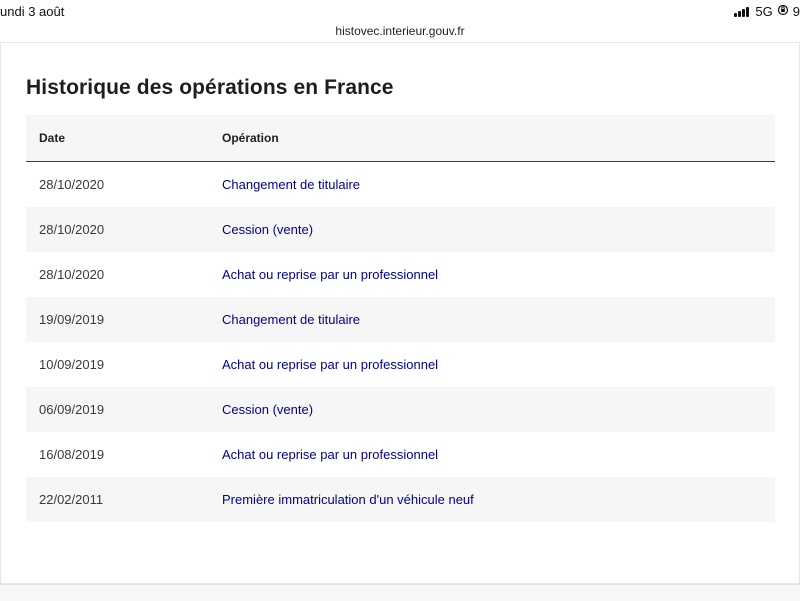 The height and width of the screenshot is (601, 800). I want to click on browser-bottom-bar, so click(400, 592).